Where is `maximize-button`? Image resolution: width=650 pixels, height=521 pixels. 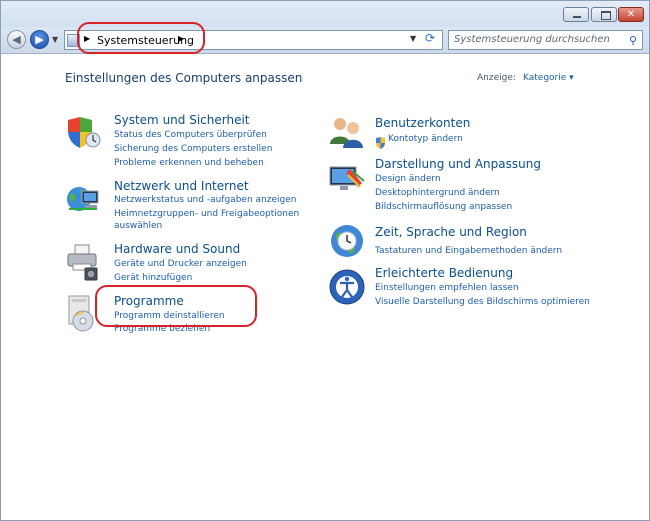 maximize-button is located at coordinates (604, 14).